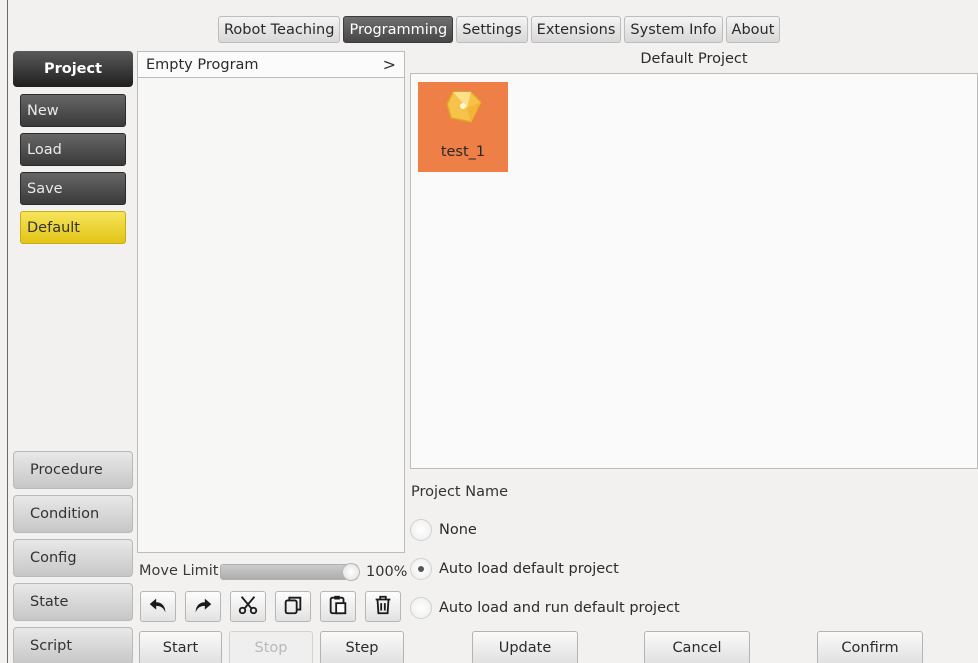  What do you see at coordinates (179, 571) in the screenshot?
I see `move-limit-label: Move Limit` at bounding box center [179, 571].